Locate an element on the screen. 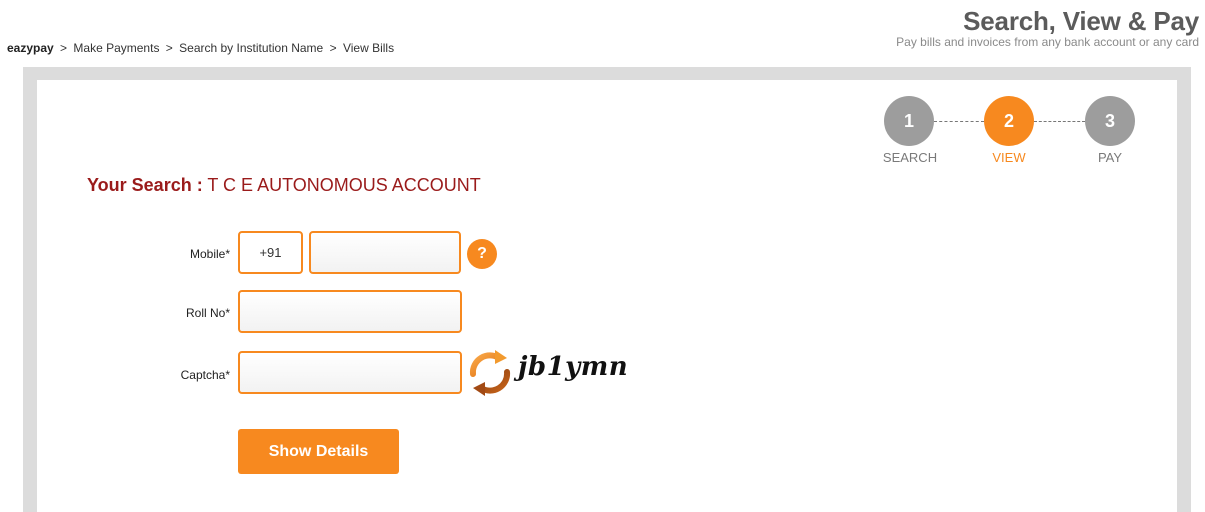 The width and height of the screenshot is (1205, 512). show-details-button: Show Details is located at coordinates (318, 451).